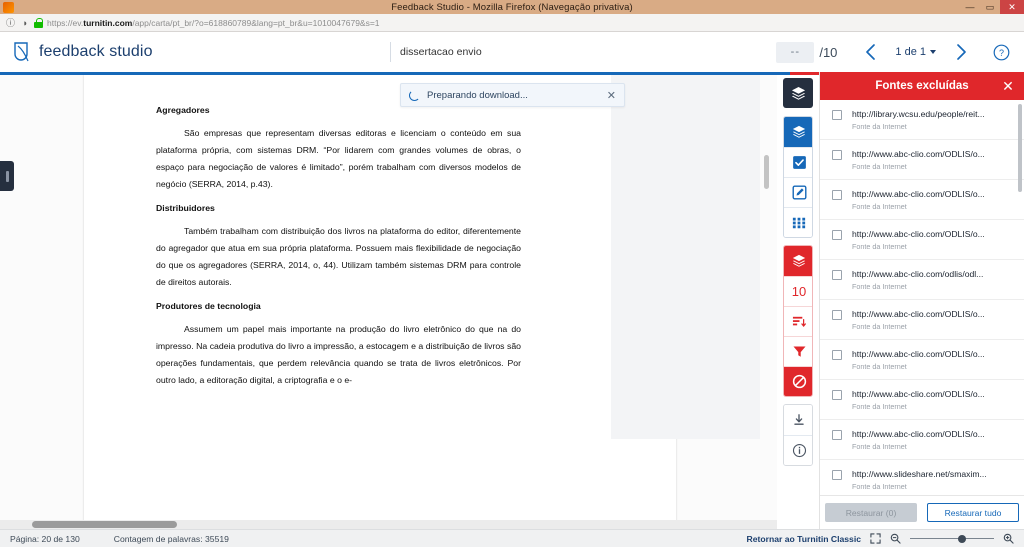 The image size is (1024, 547). Describe the element at coordinates (798, 420) in the screenshot. I see `download-icon-button` at that location.